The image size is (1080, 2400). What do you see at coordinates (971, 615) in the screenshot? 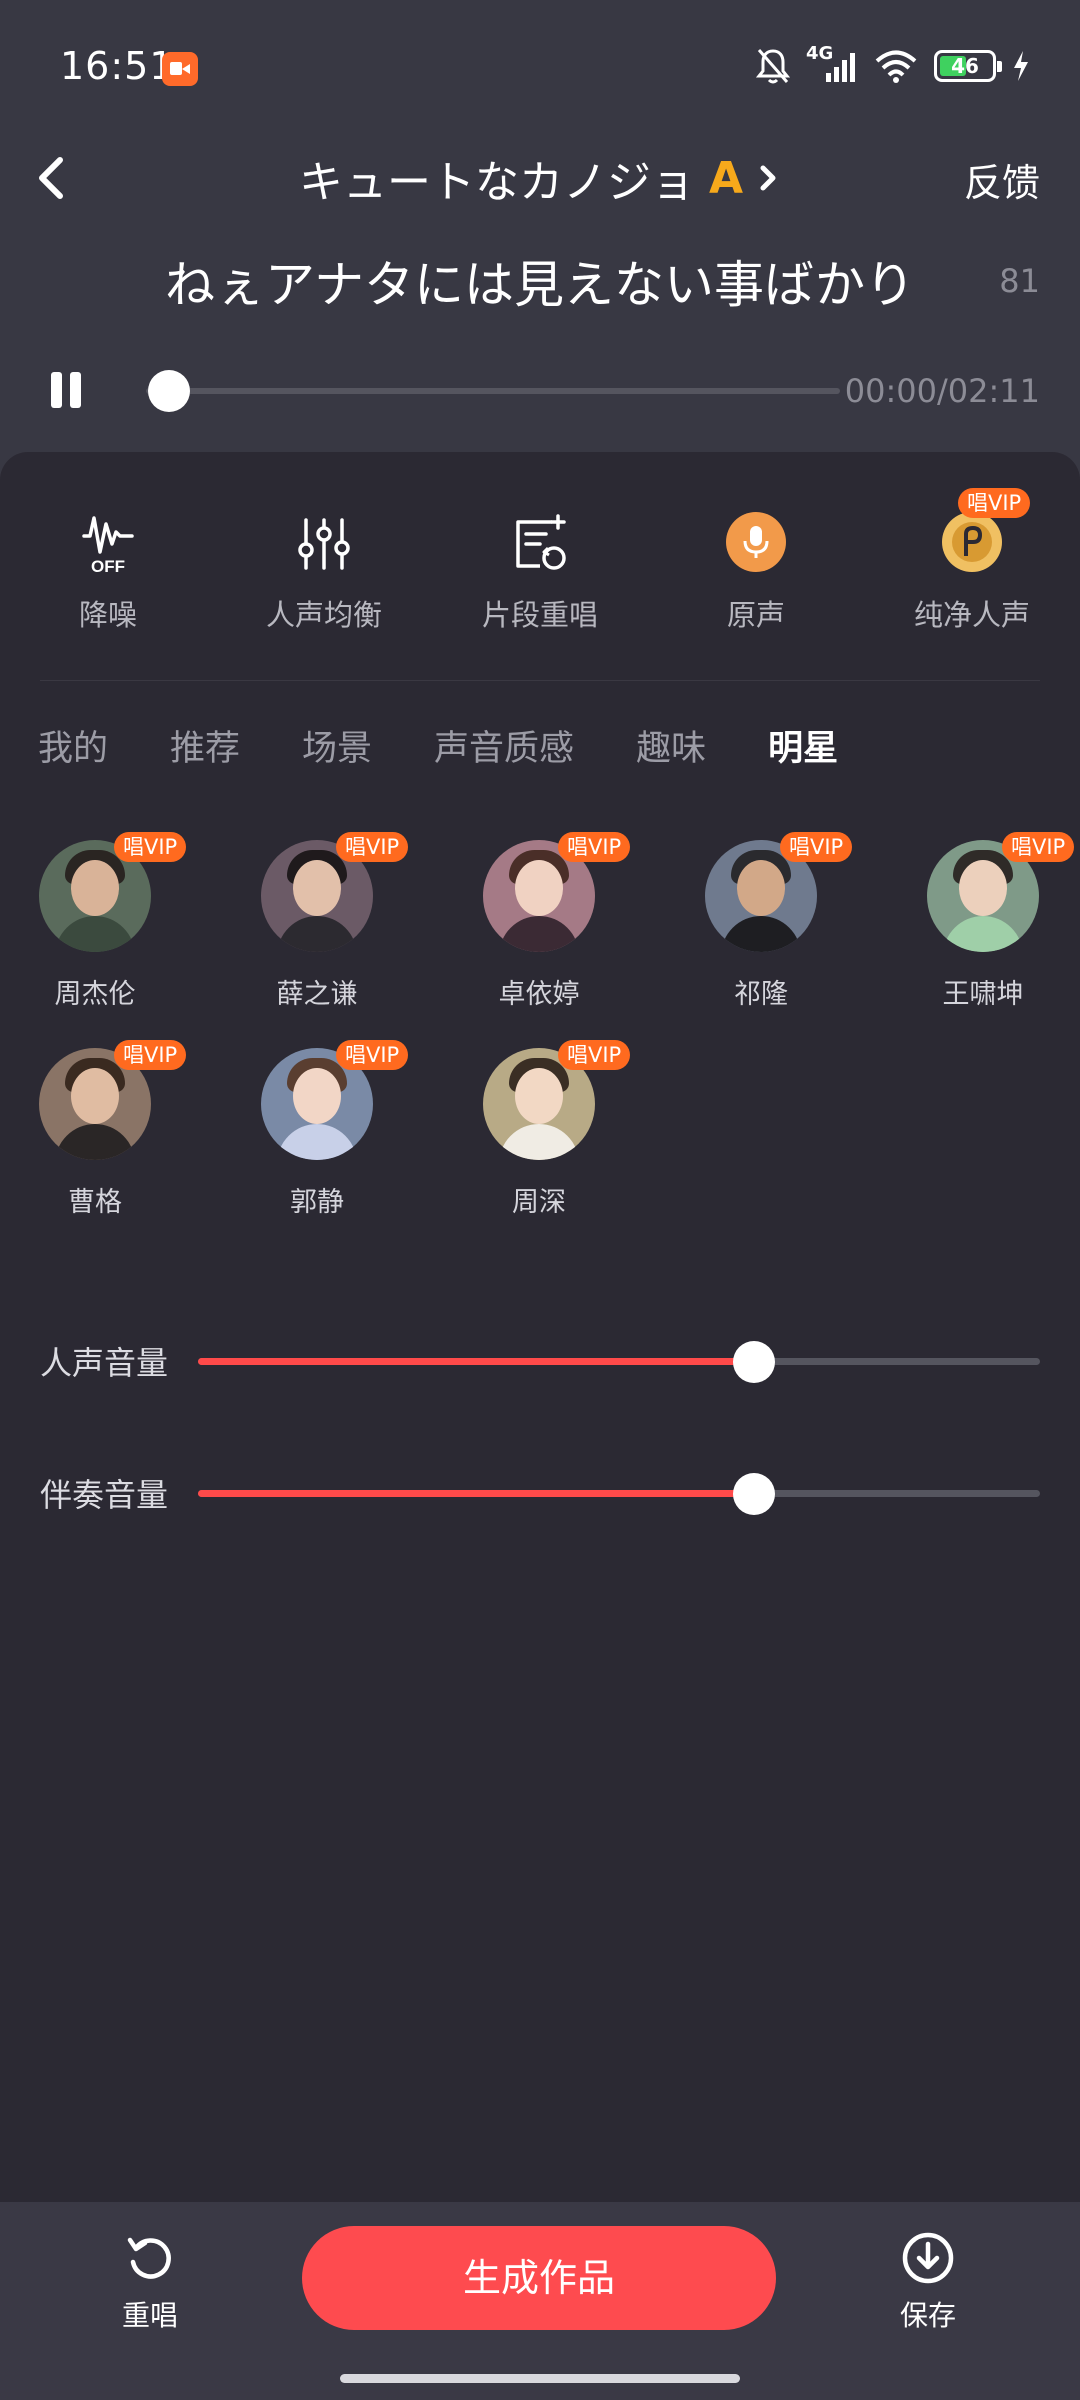
I see `tool-label: 纯净人声` at bounding box center [971, 615].